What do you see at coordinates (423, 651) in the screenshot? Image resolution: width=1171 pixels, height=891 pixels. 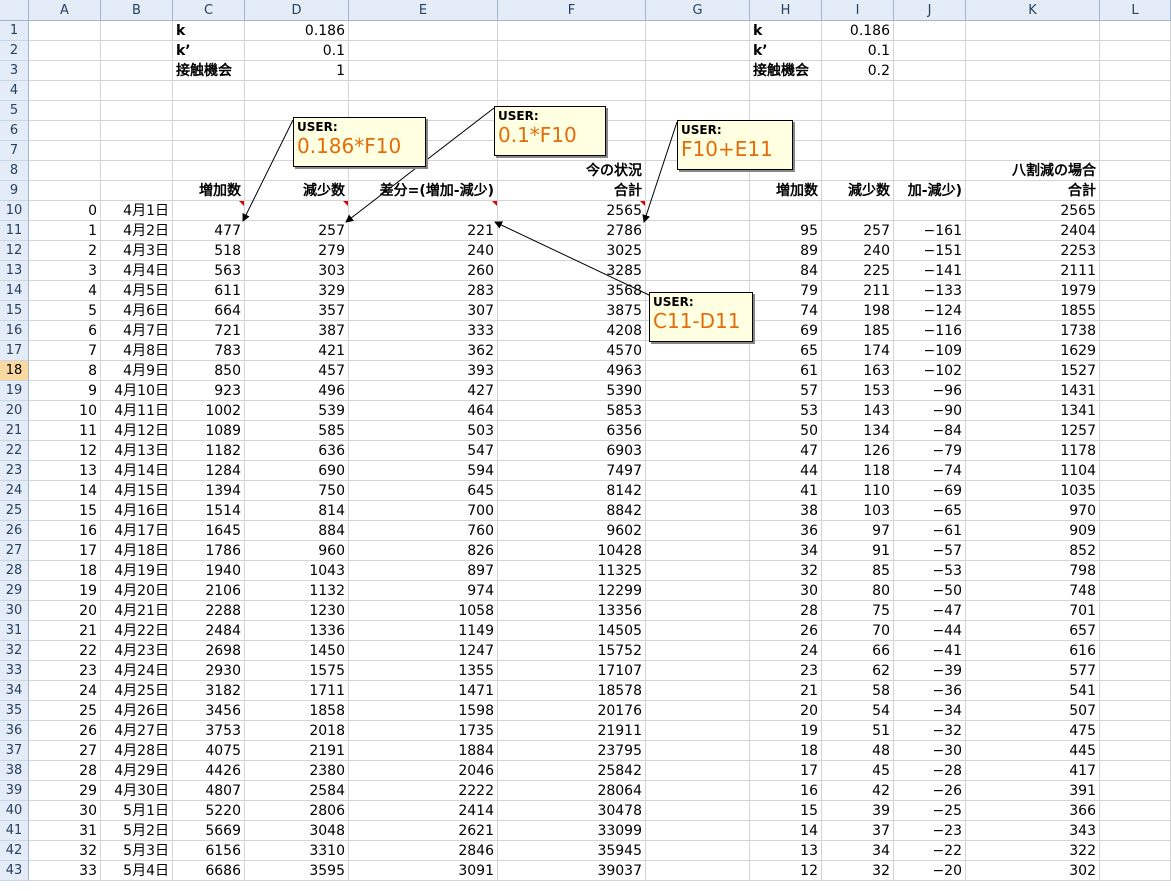 I see `cell-e32: 1247` at bounding box center [423, 651].